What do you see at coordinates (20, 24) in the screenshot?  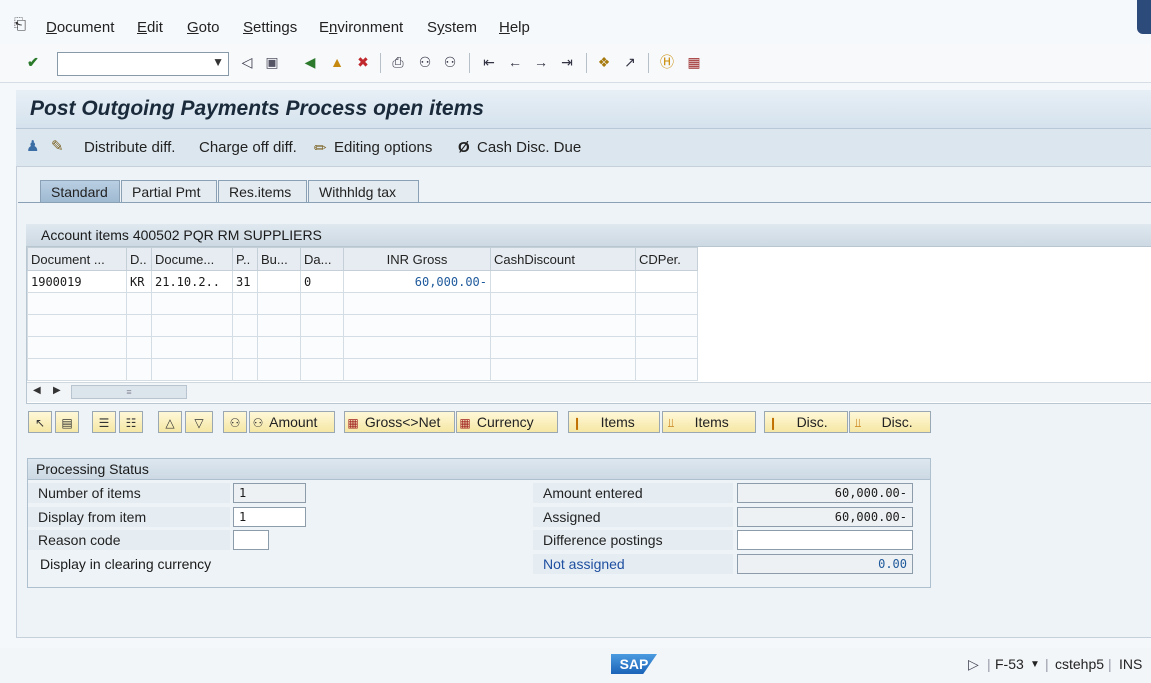 I see `window-menu-icon: ⎗` at bounding box center [20, 24].